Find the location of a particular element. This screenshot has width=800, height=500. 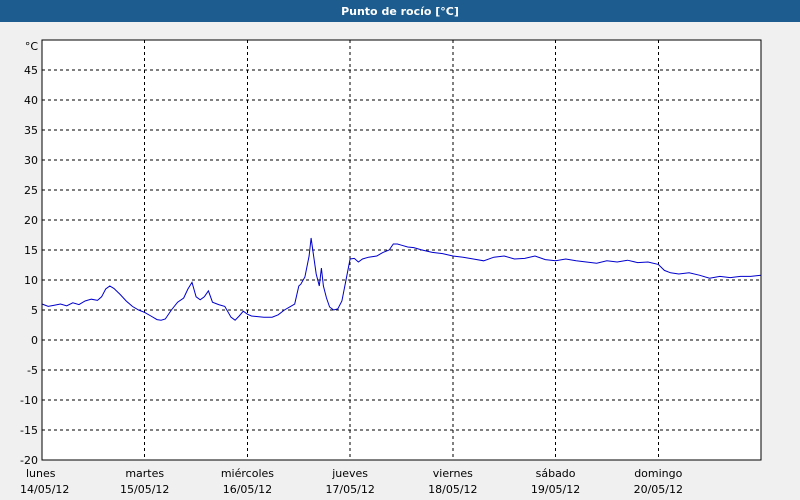

x-tick-day: lunes is located at coordinates (41, 473).